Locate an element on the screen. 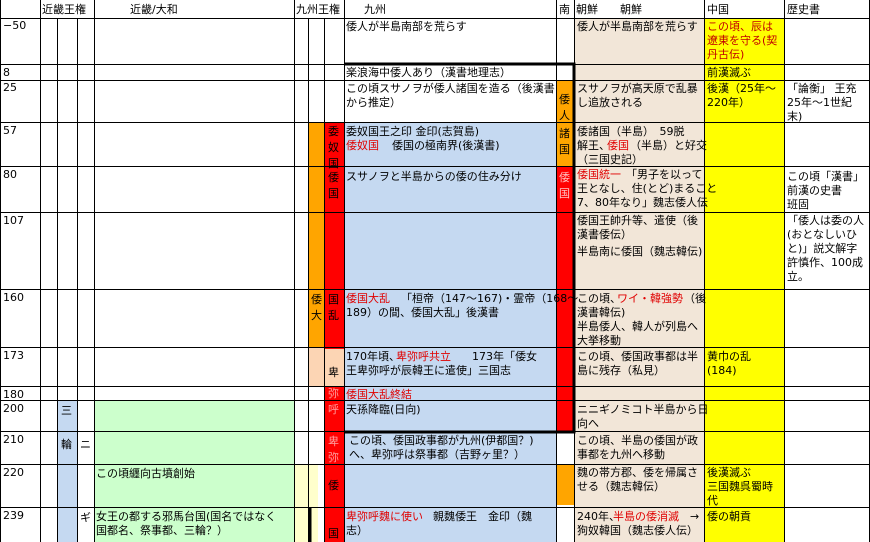 The image size is (870, 542). year-label: 80 is located at coordinates (10, 174).